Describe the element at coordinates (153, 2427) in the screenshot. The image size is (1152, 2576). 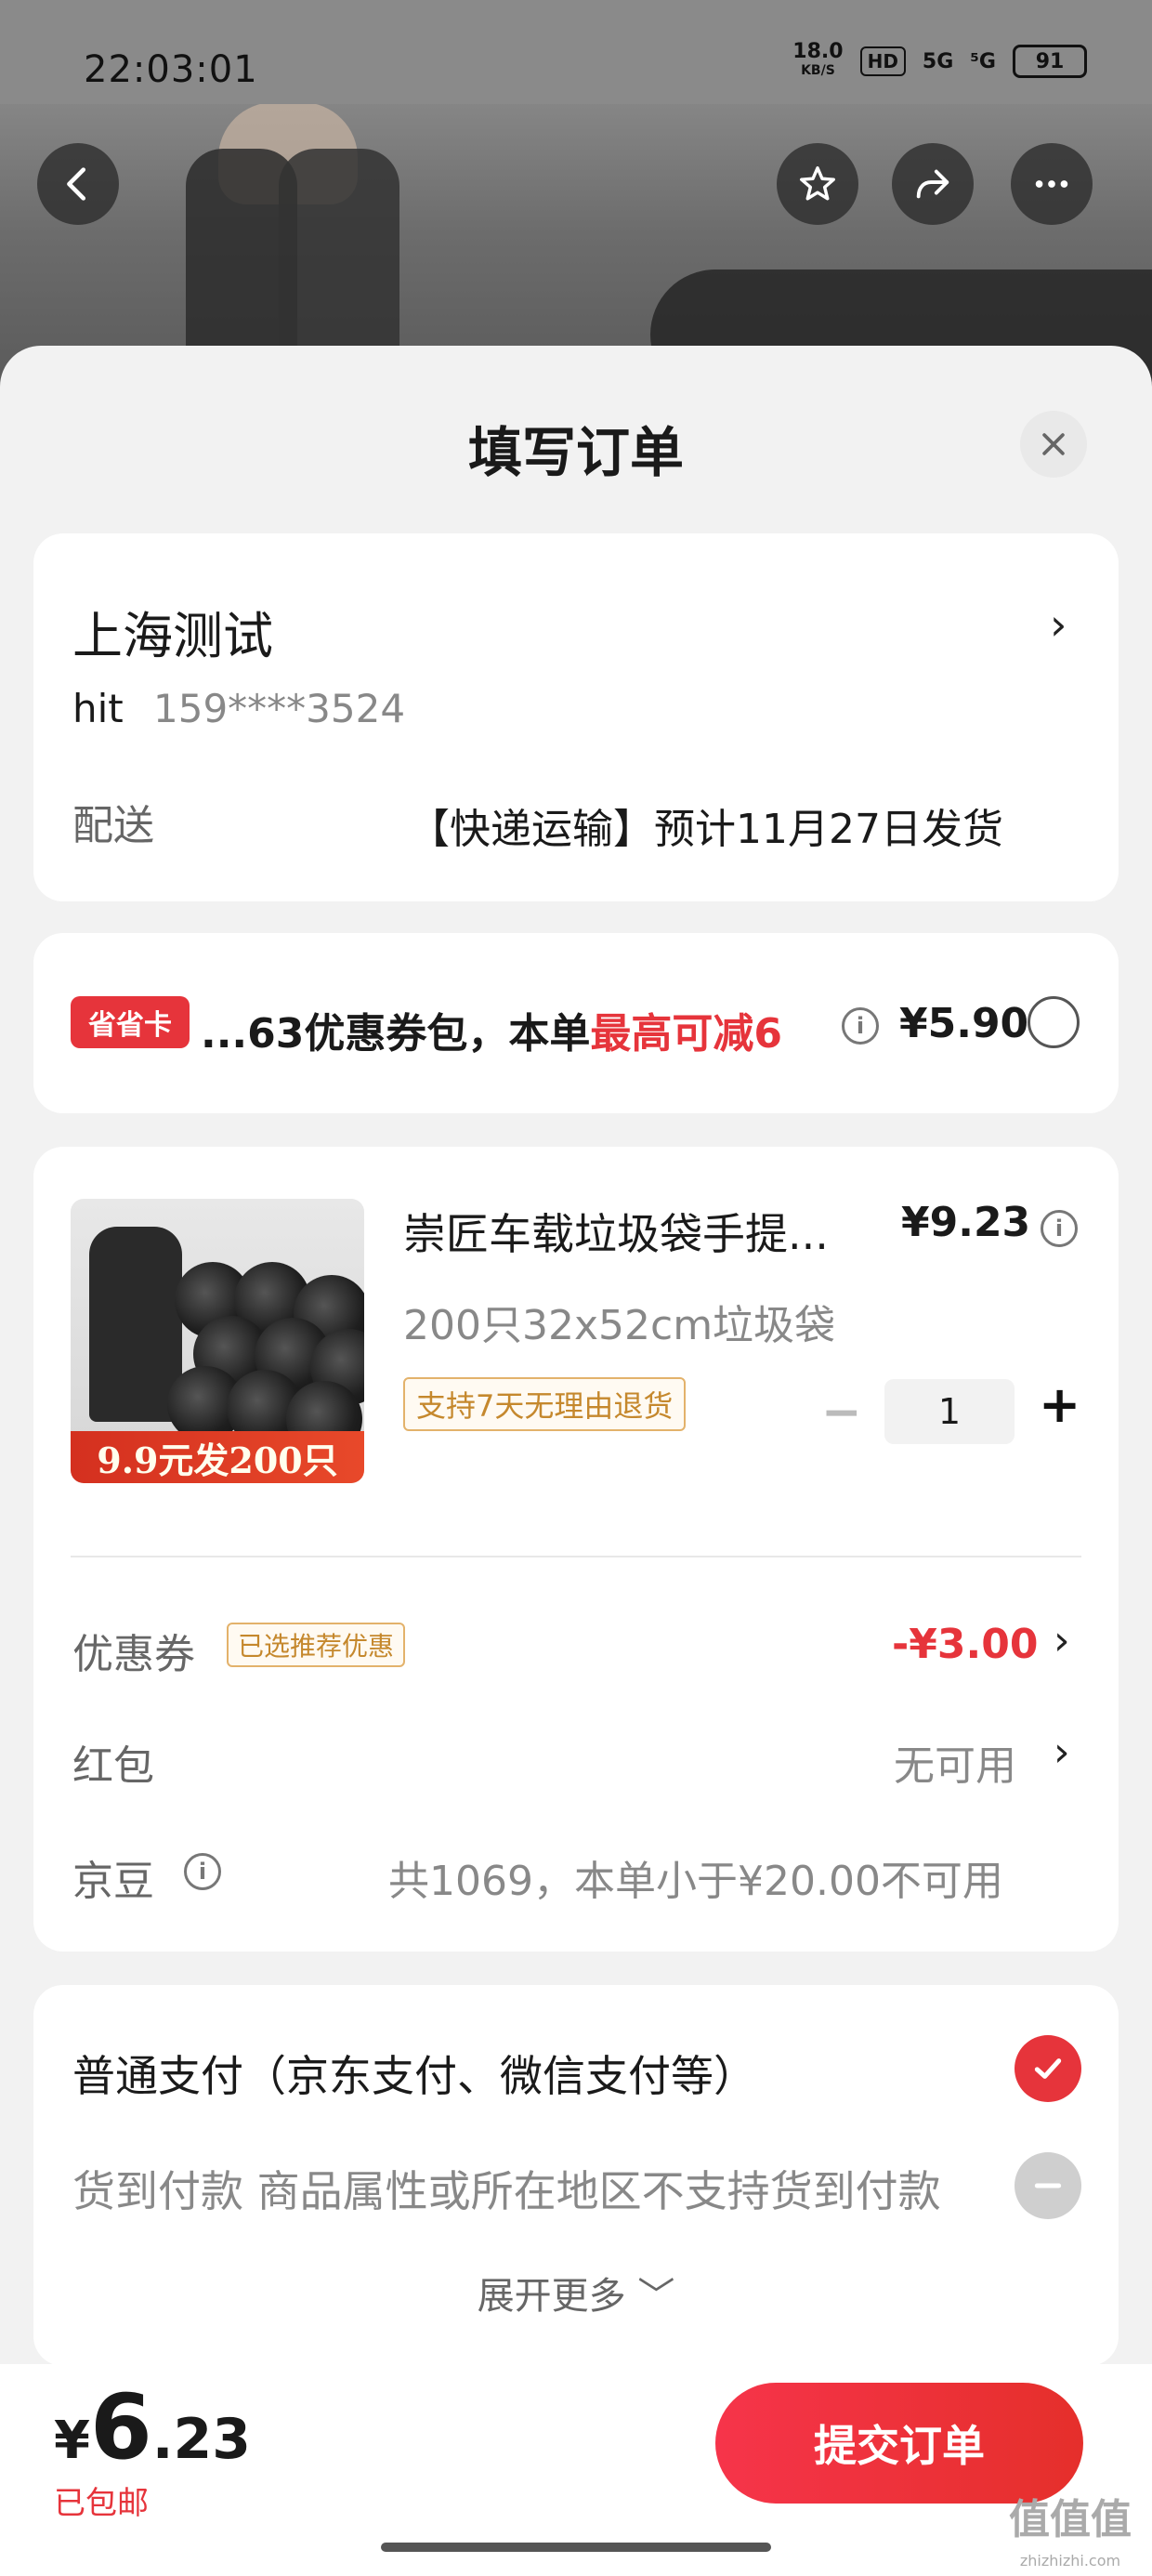
I see `total-price: ¥ 6 .23` at that location.